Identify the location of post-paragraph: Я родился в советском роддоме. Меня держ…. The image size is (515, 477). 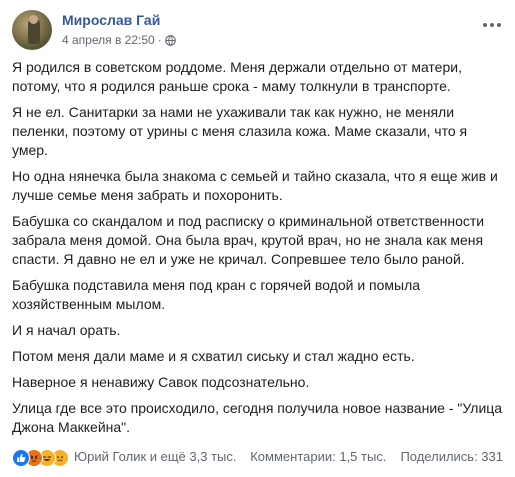
(237, 76).